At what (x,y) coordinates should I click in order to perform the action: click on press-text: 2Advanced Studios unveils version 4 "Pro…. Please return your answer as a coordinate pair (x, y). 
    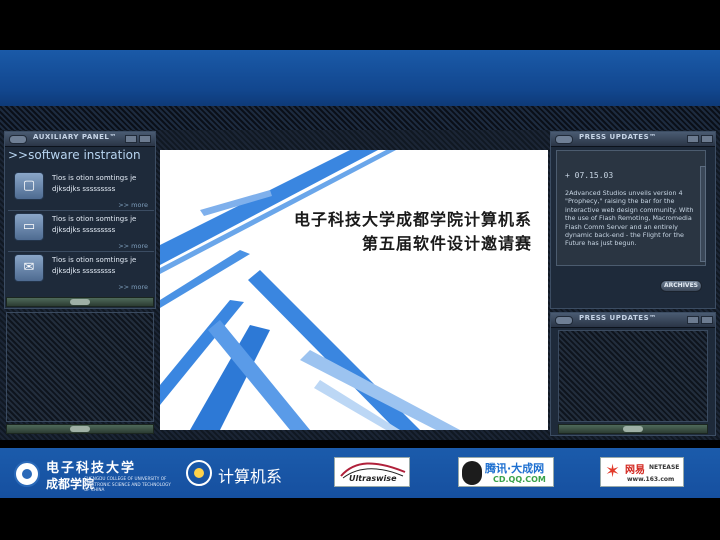
    Looking at the image, I should click on (629, 218).